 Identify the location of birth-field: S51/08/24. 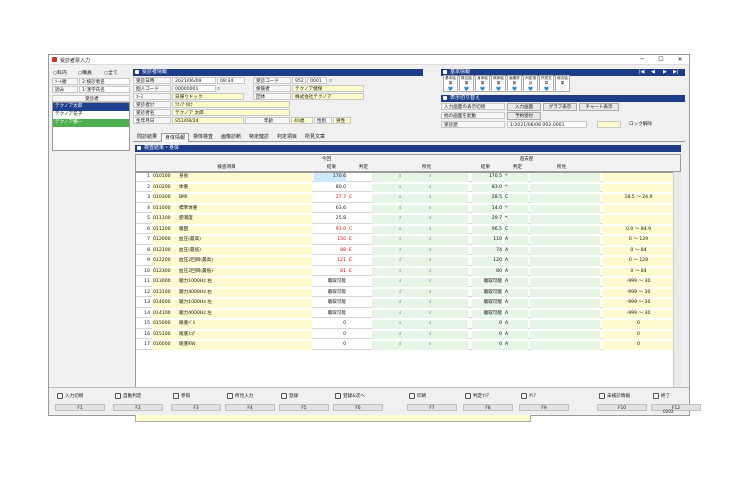
(208, 120).